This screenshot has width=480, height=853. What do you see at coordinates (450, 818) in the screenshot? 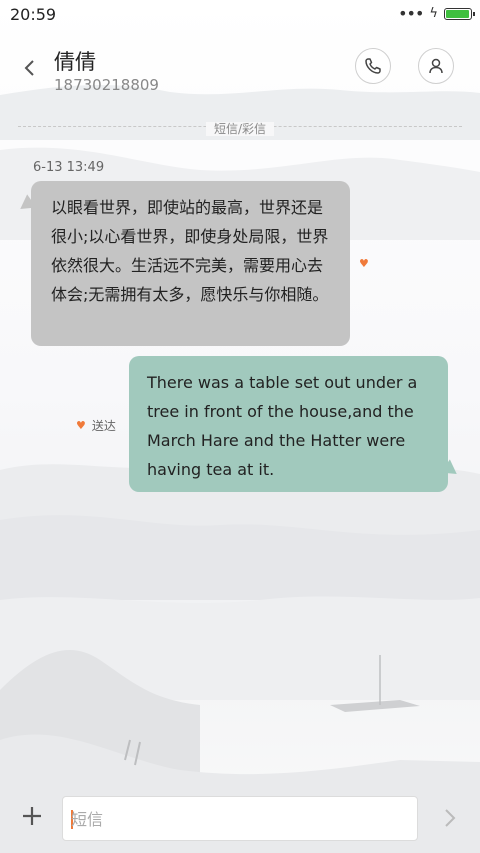
I see `send-icon` at bounding box center [450, 818].